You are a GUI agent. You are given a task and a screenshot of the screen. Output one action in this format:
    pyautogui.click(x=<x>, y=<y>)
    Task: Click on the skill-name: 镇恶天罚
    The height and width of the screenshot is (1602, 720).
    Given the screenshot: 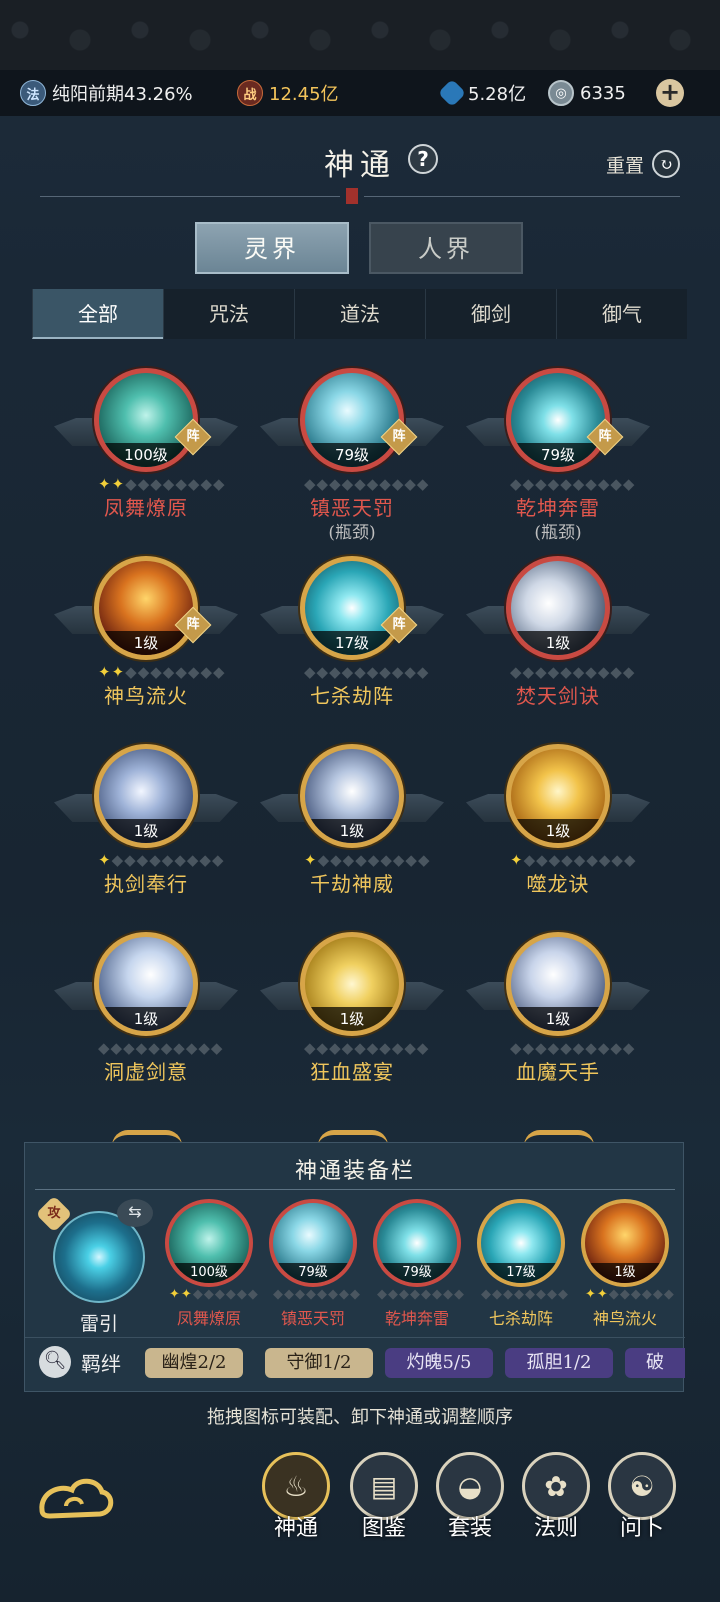 What is the action you would take?
    pyautogui.click(x=352, y=508)
    